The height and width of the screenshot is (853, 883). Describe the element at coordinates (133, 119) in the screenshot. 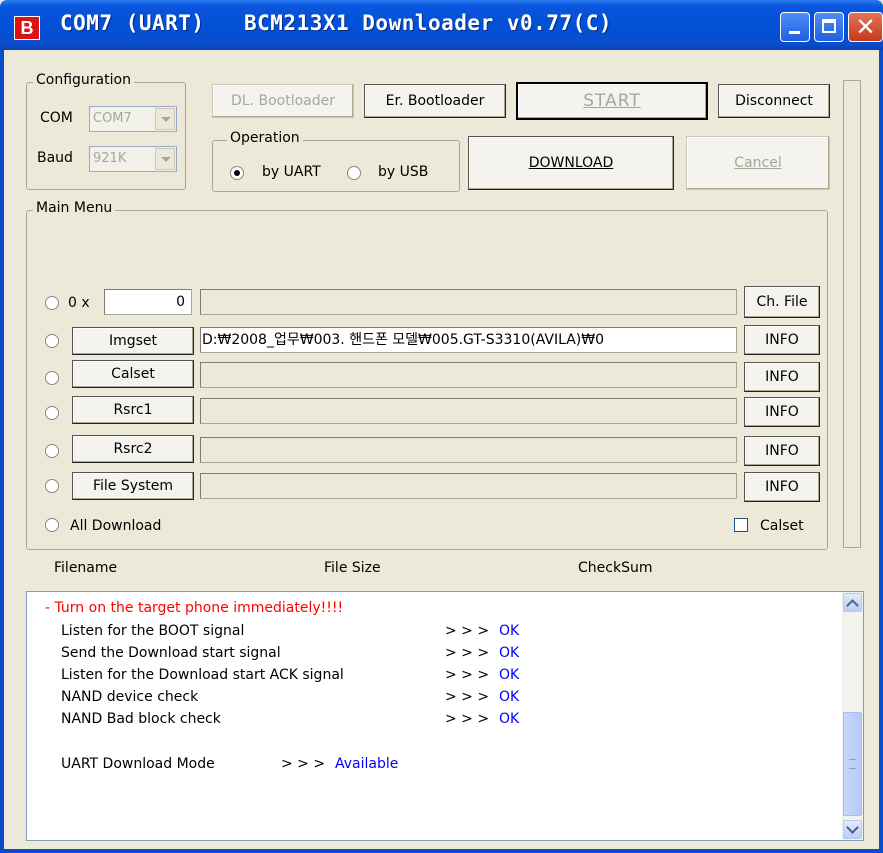

I see `com-select: COM7` at that location.